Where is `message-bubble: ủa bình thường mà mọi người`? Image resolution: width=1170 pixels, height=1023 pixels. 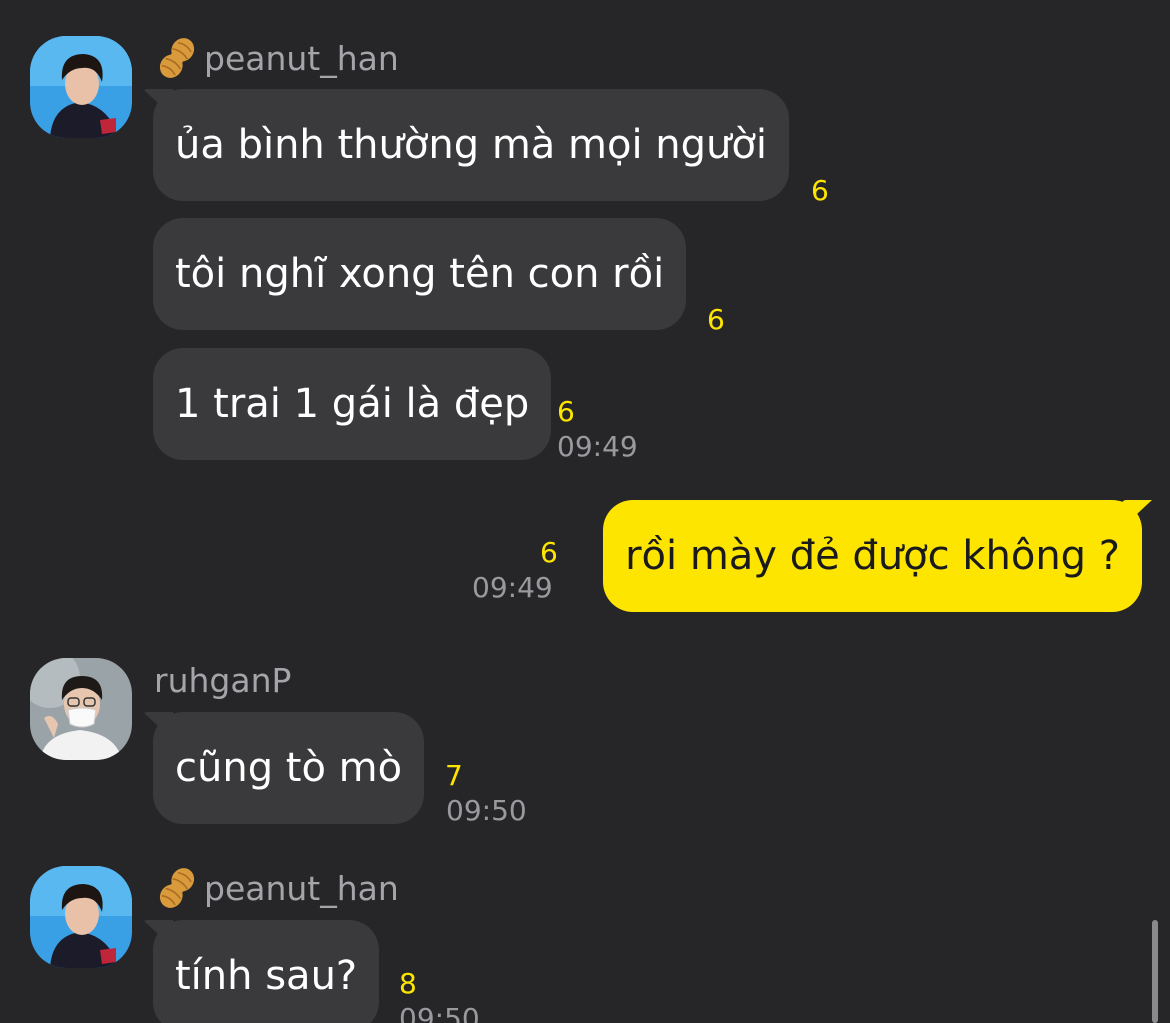 message-bubble: ủa bình thường mà mọi người is located at coordinates (471, 145).